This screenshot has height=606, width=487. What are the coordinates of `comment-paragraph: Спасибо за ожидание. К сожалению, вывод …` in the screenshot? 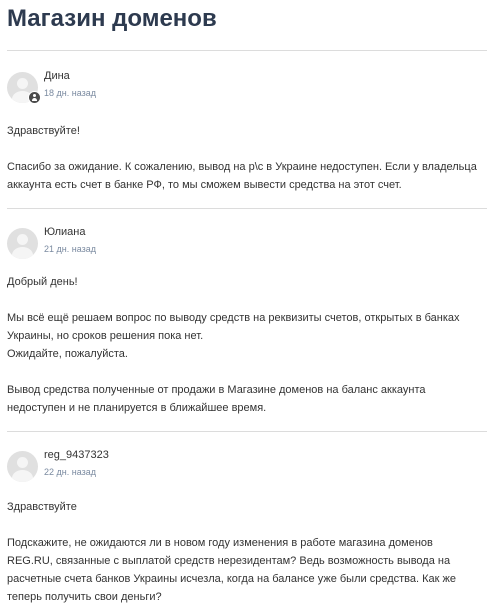 It's located at (242, 176).